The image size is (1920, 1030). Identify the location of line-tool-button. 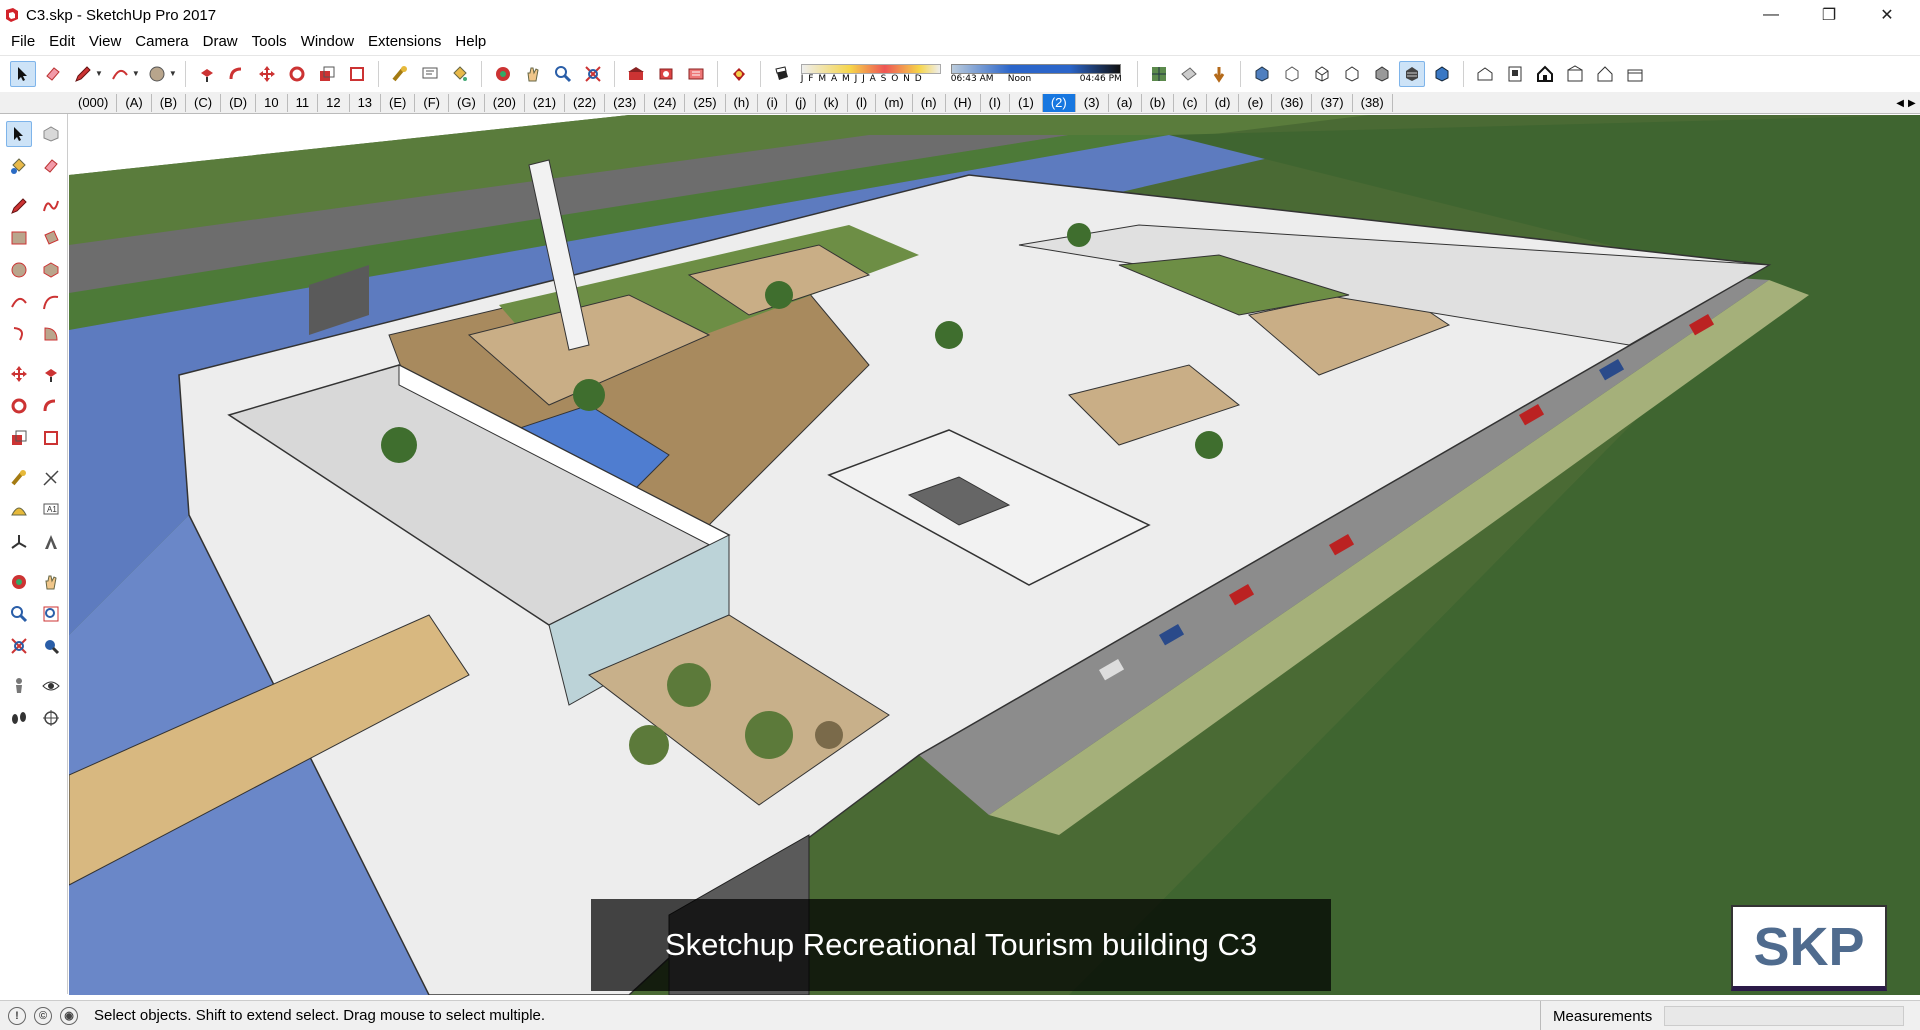
(83, 74).